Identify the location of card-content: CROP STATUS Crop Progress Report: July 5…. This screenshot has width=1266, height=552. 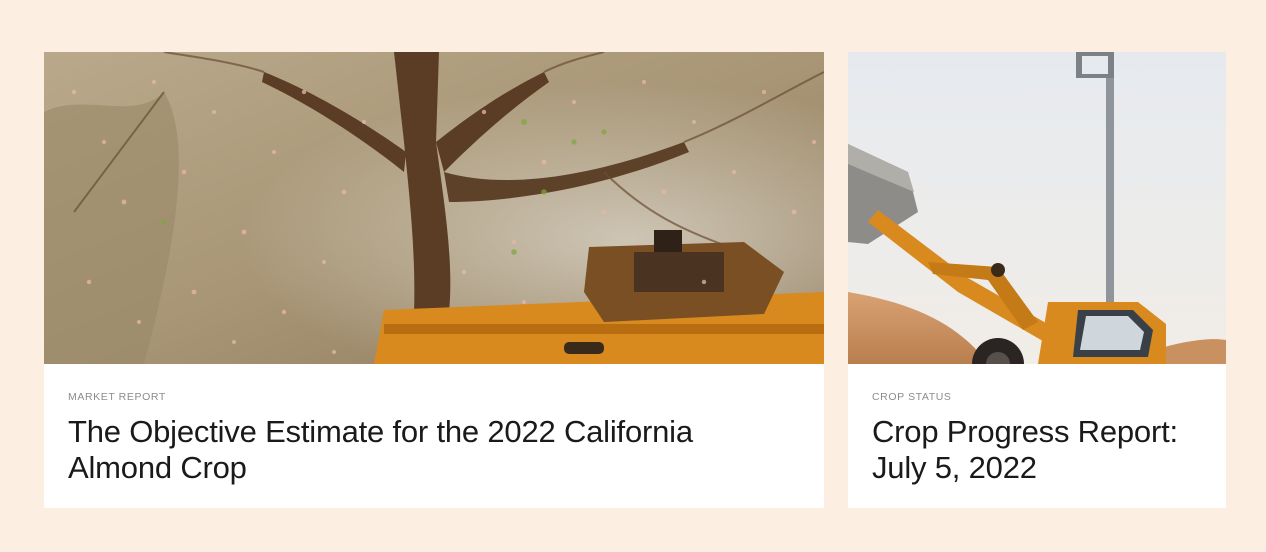
(1037, 425).